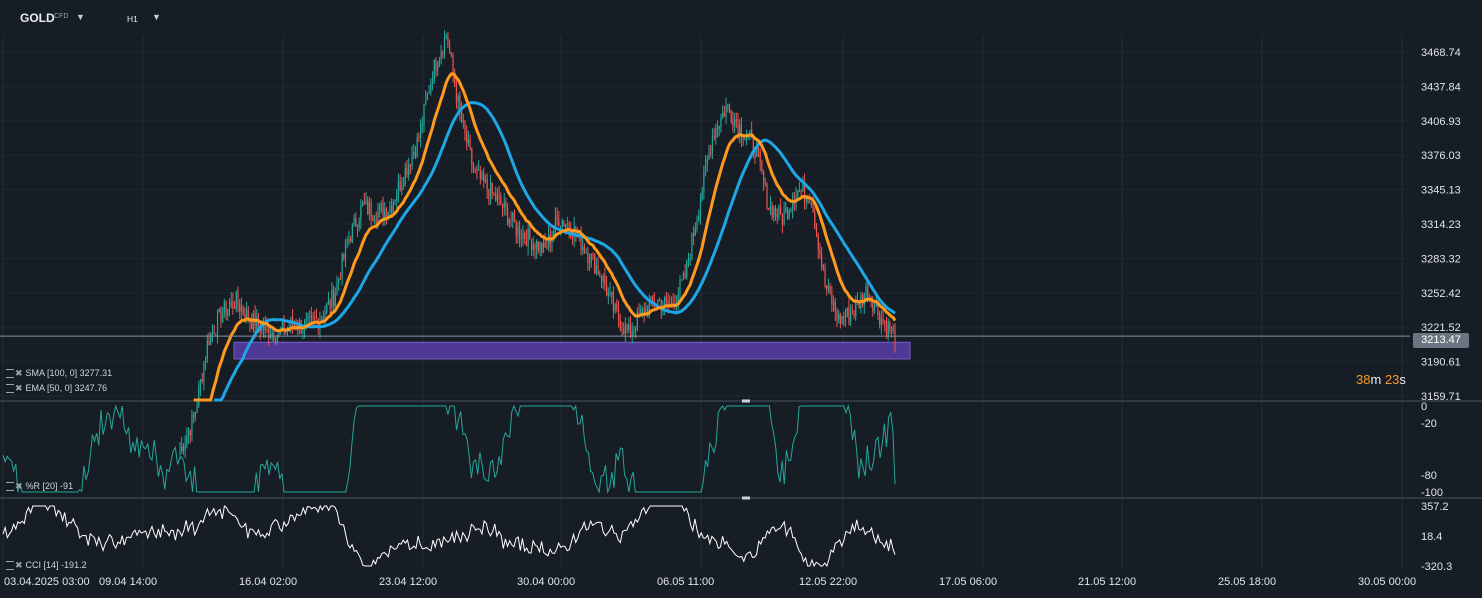 Image resolution: width=1482 pixels, height=598 pixels. What do you see at coordinates (1441, 156) in the screenshot?
I see `price-tick-label: 3376.03` at bounding box center [1441, 156].